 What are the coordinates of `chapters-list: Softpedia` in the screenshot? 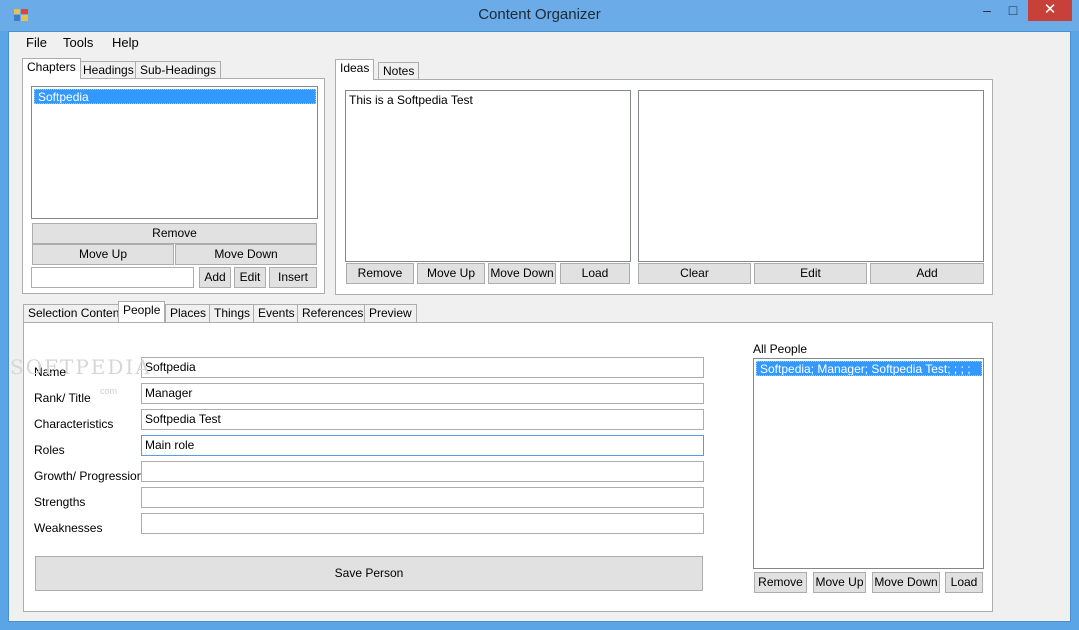 It's located at (174, 152).